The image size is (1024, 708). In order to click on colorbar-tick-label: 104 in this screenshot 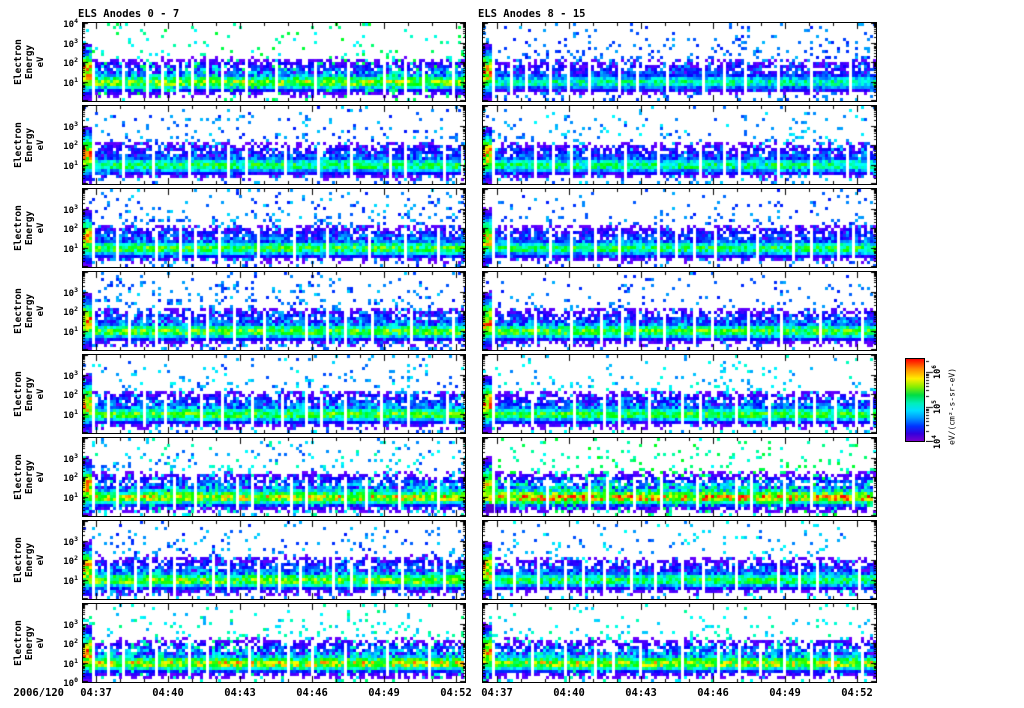, I will do `click(937, 442)`.